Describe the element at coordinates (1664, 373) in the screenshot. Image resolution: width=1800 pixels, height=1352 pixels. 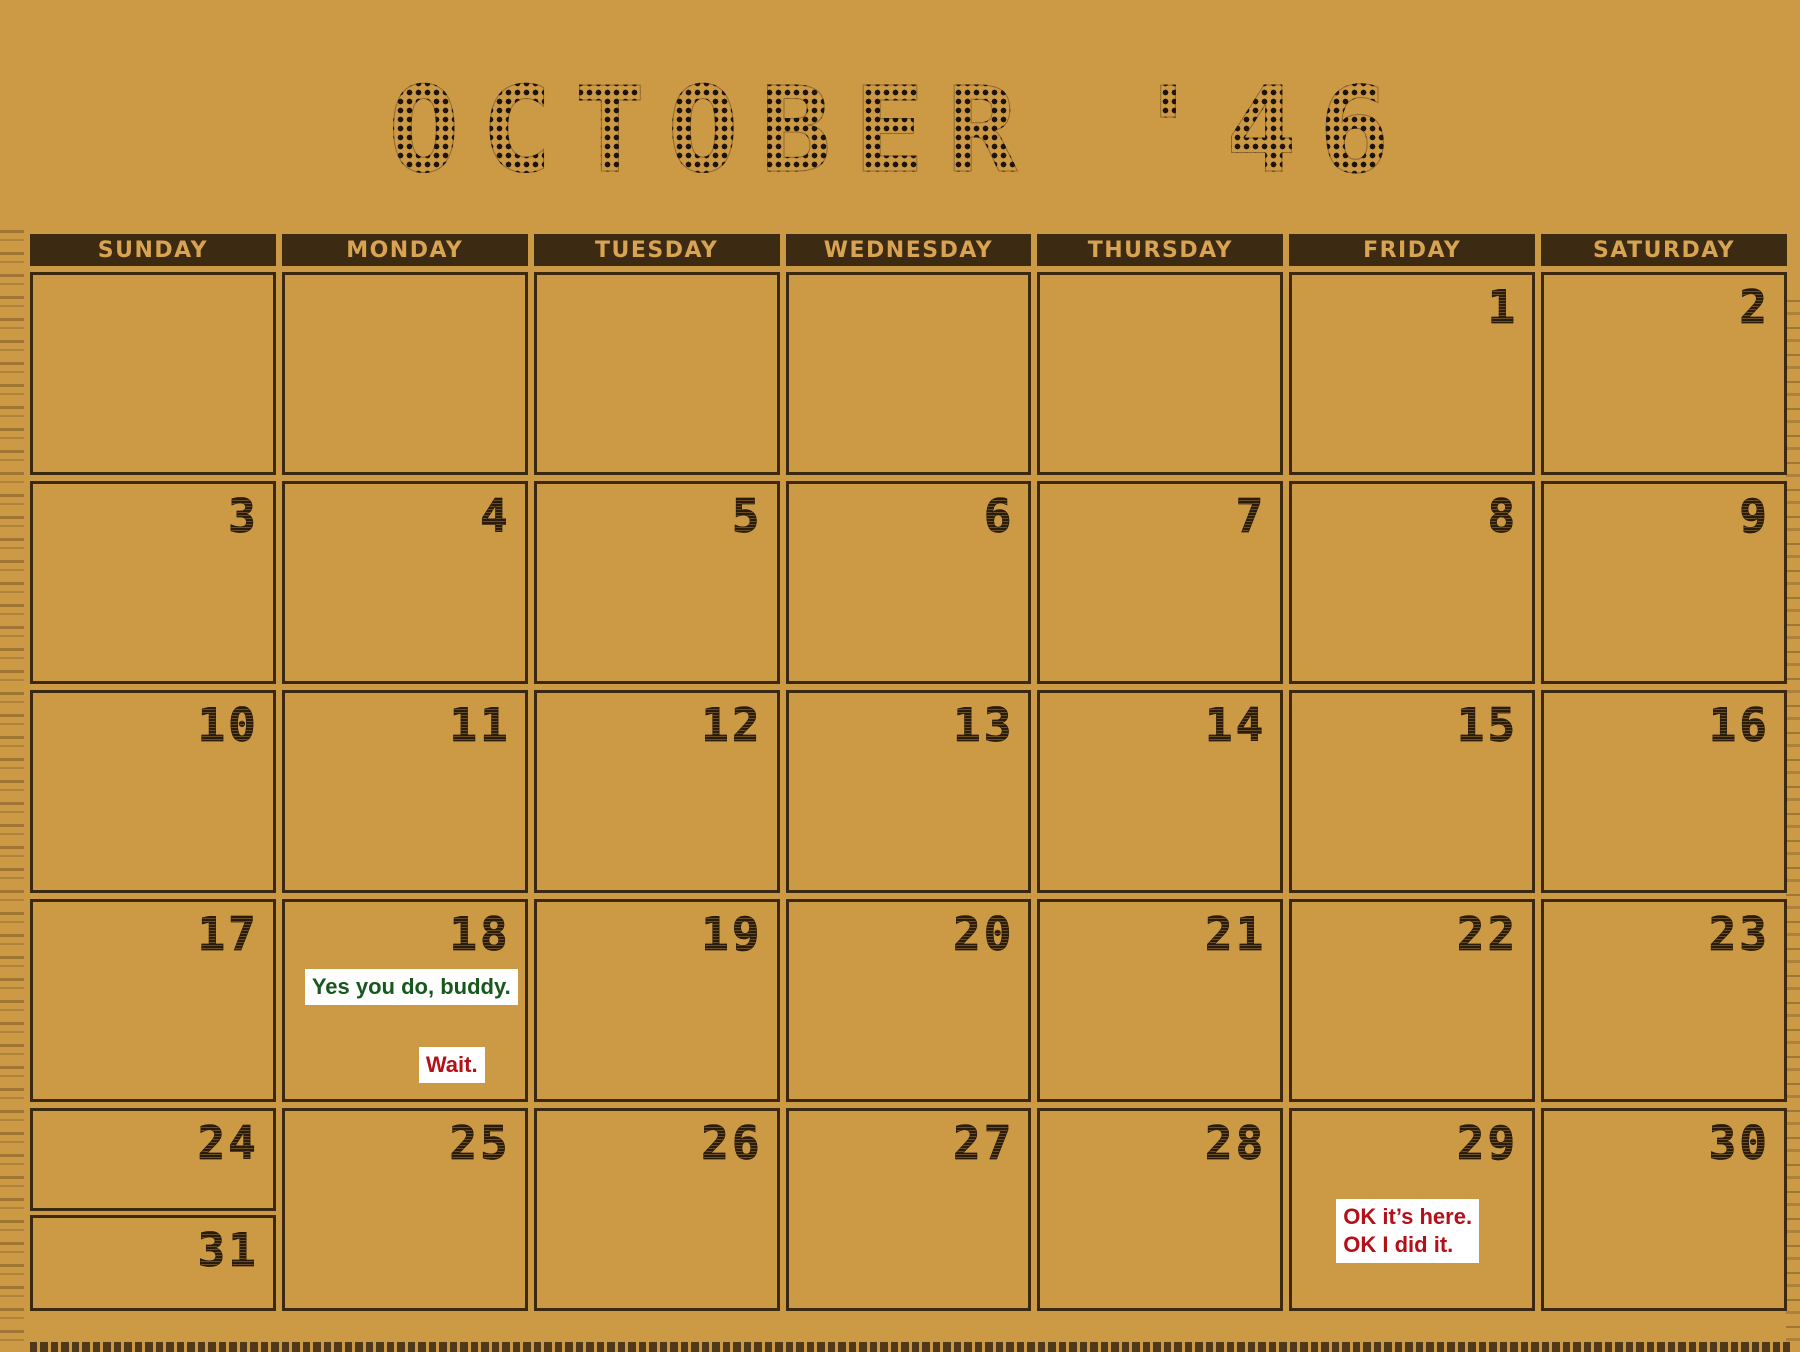
I see `day-cell-2: 2` at that location.